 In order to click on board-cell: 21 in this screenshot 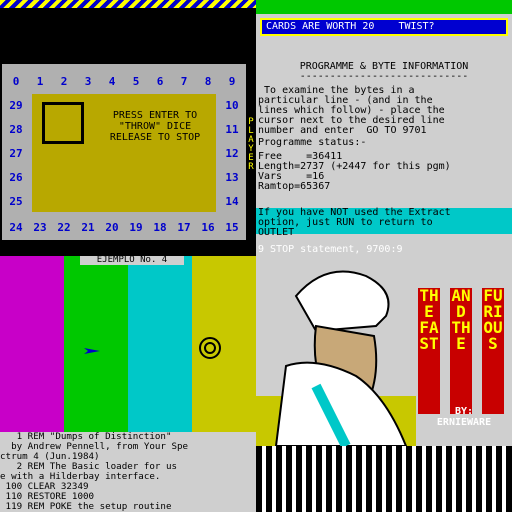, I will do `click(88, 227)`.